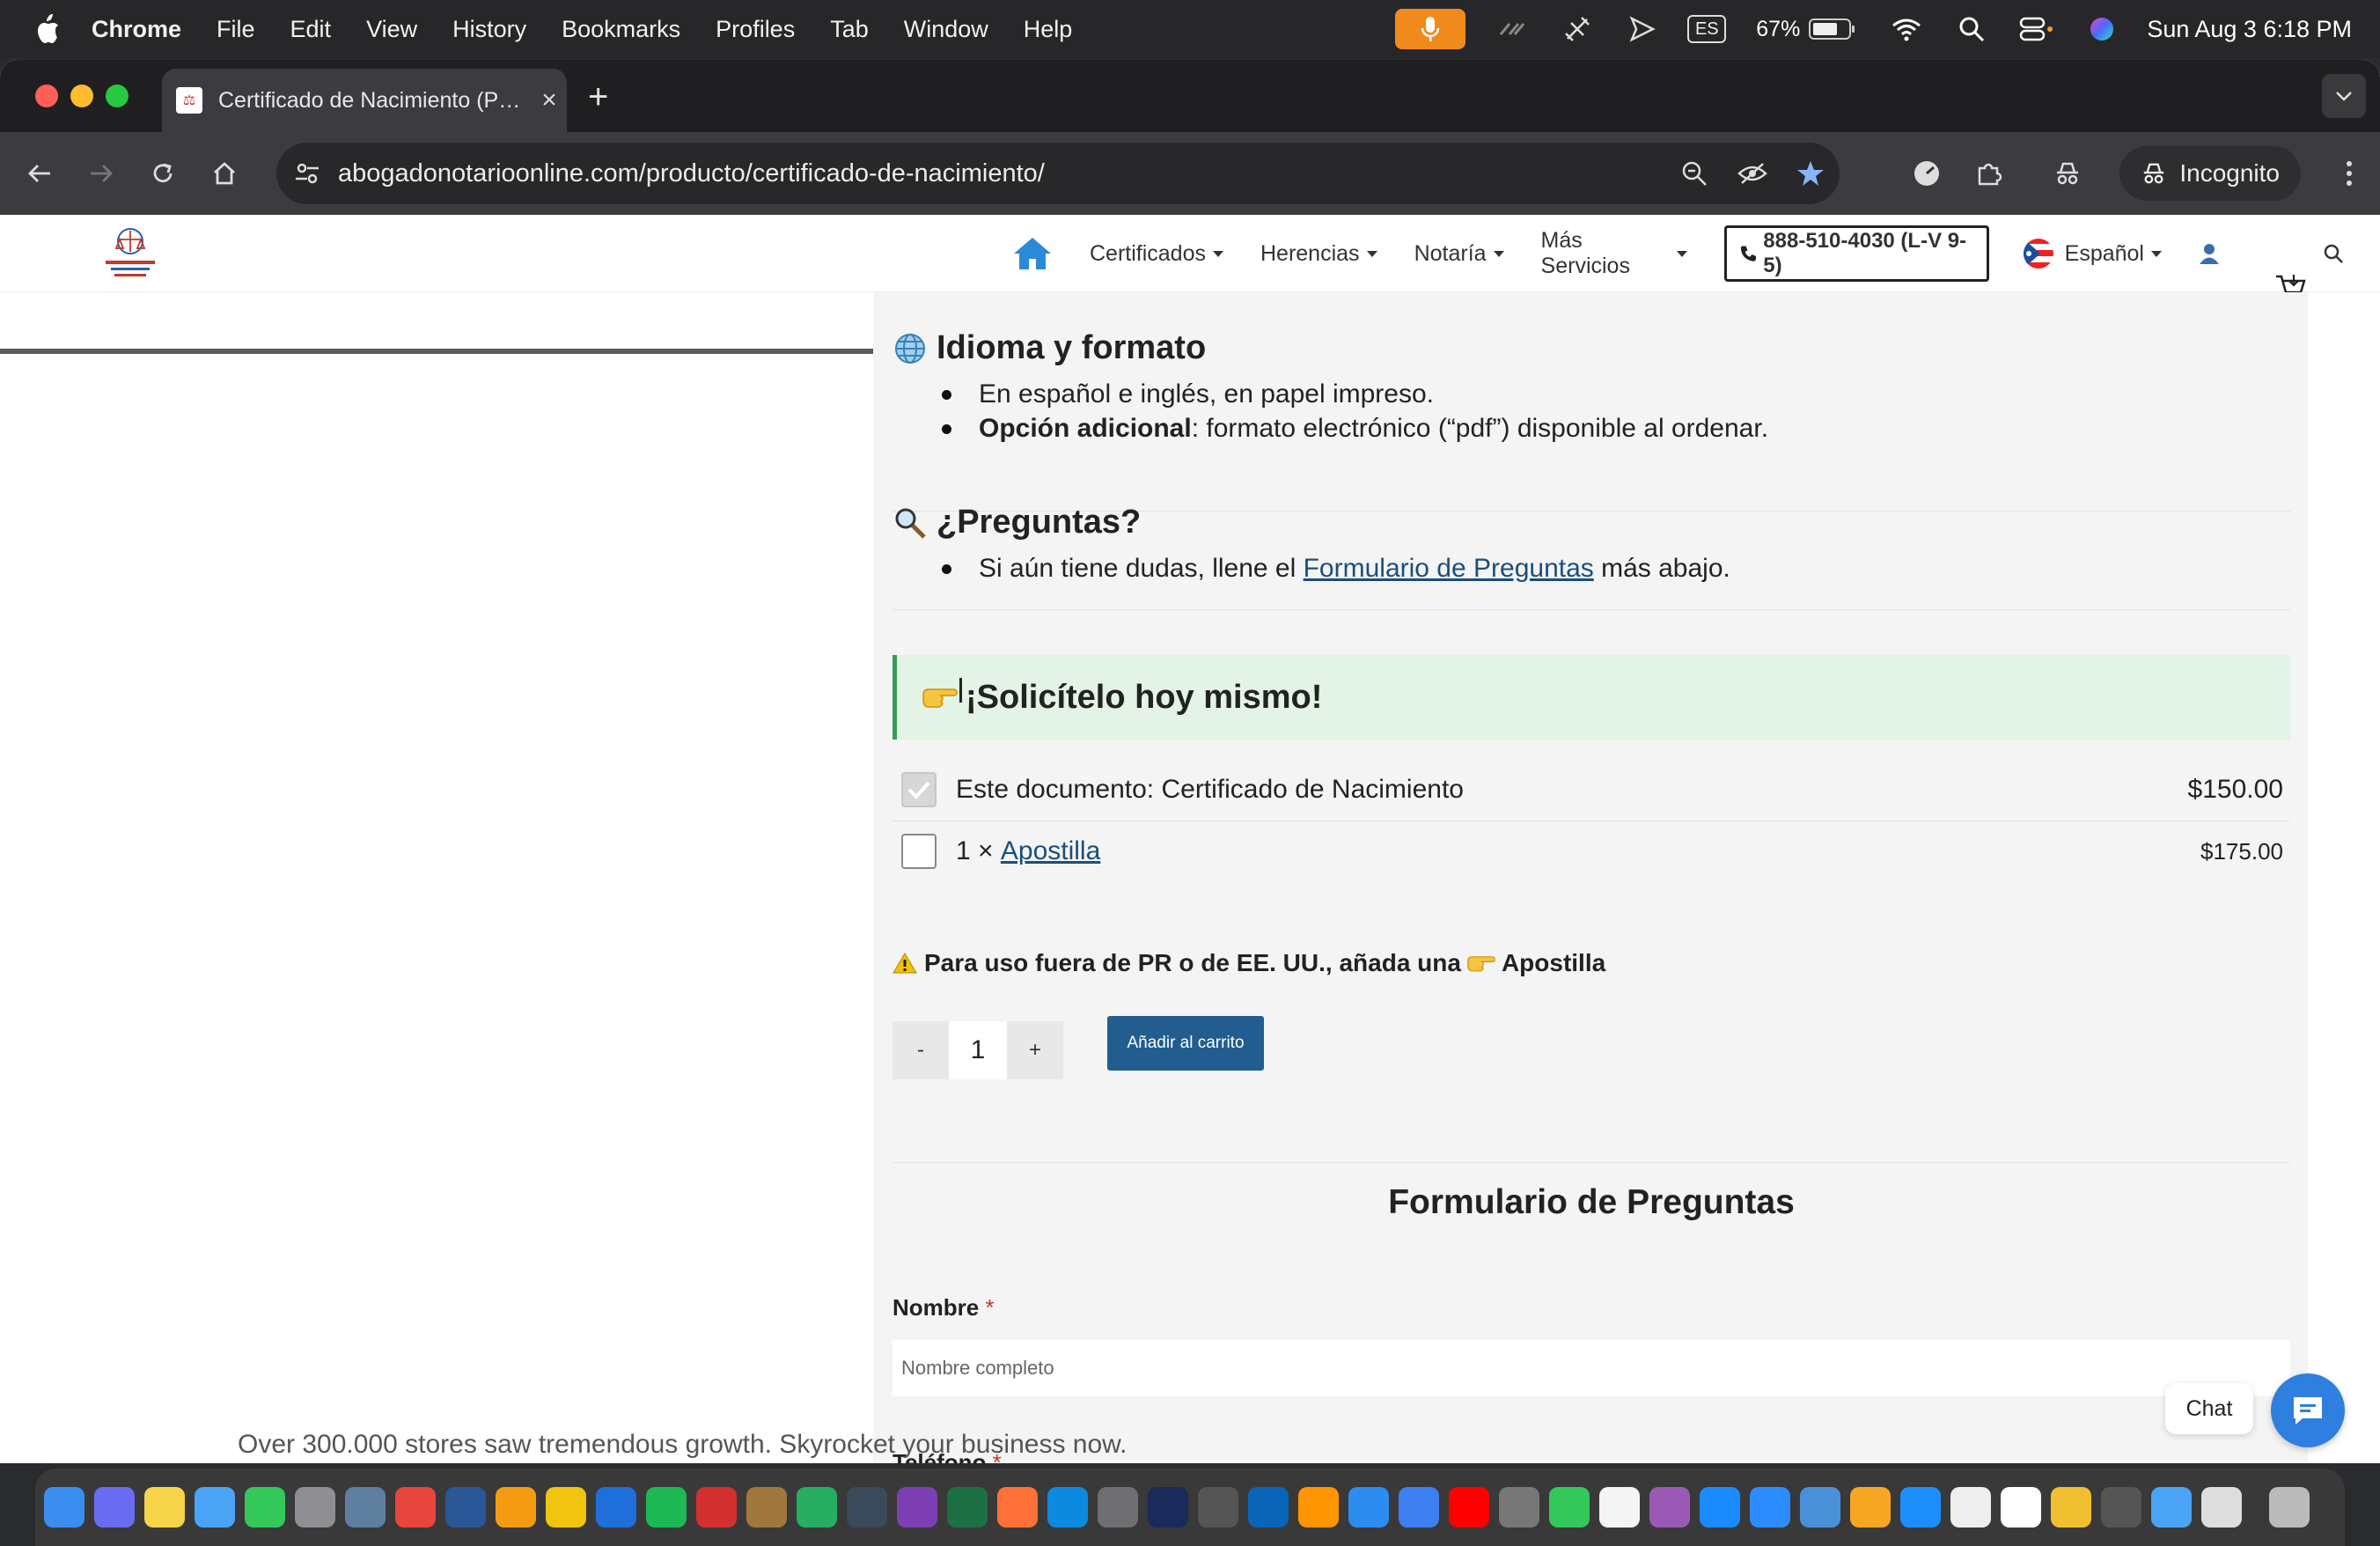 Image resolution: width=2380 pixels, height=1546 pixels. Describe the element at coordinates (1988, 173) in the screenshot. I see `extensions-puzzle-icon` at that location.